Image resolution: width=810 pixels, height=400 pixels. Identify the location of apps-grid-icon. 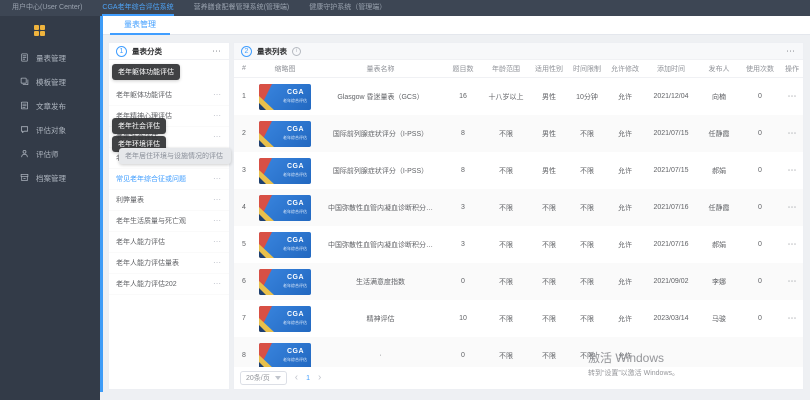
(39, 30).